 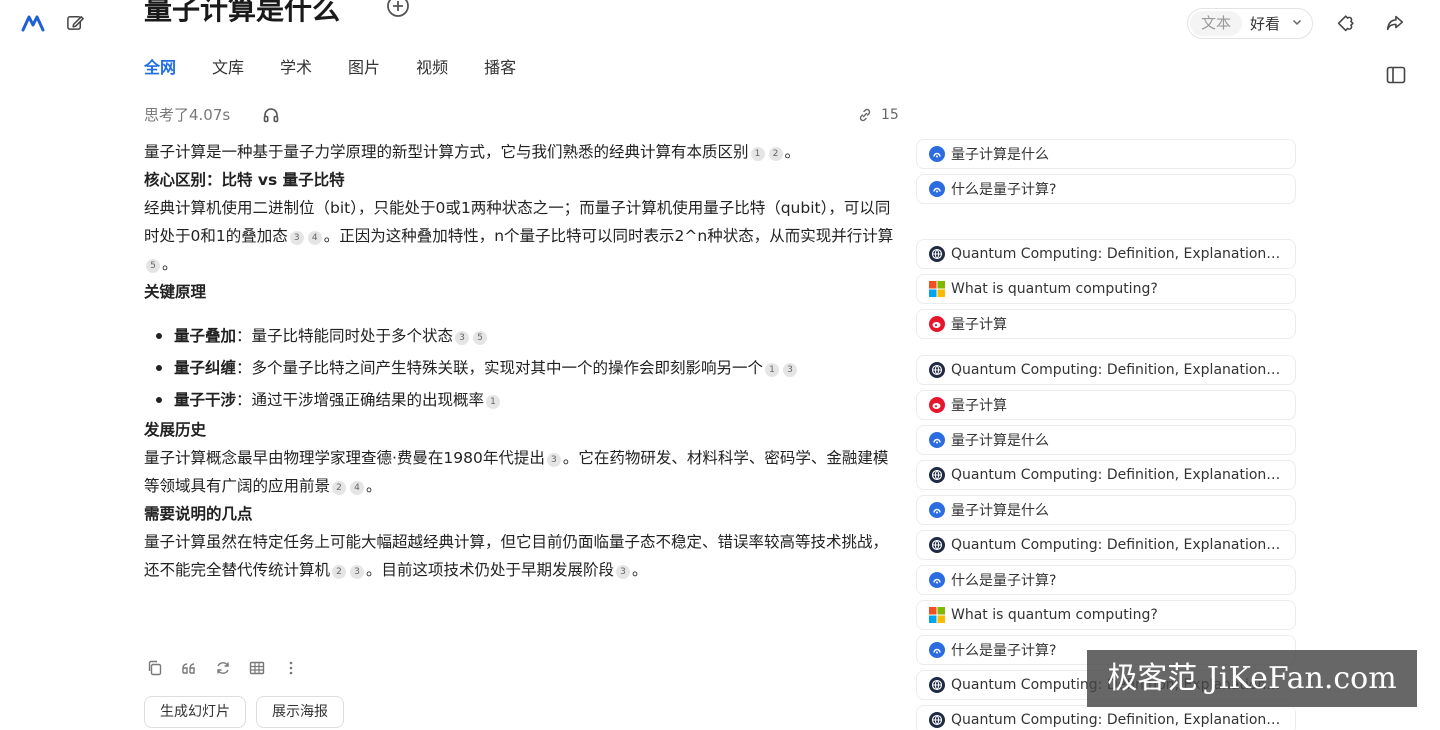 What do you see at coordinates (1347, 23) in the screenshot?
I see `plugin-icon` at bounding box center [1347, 23].